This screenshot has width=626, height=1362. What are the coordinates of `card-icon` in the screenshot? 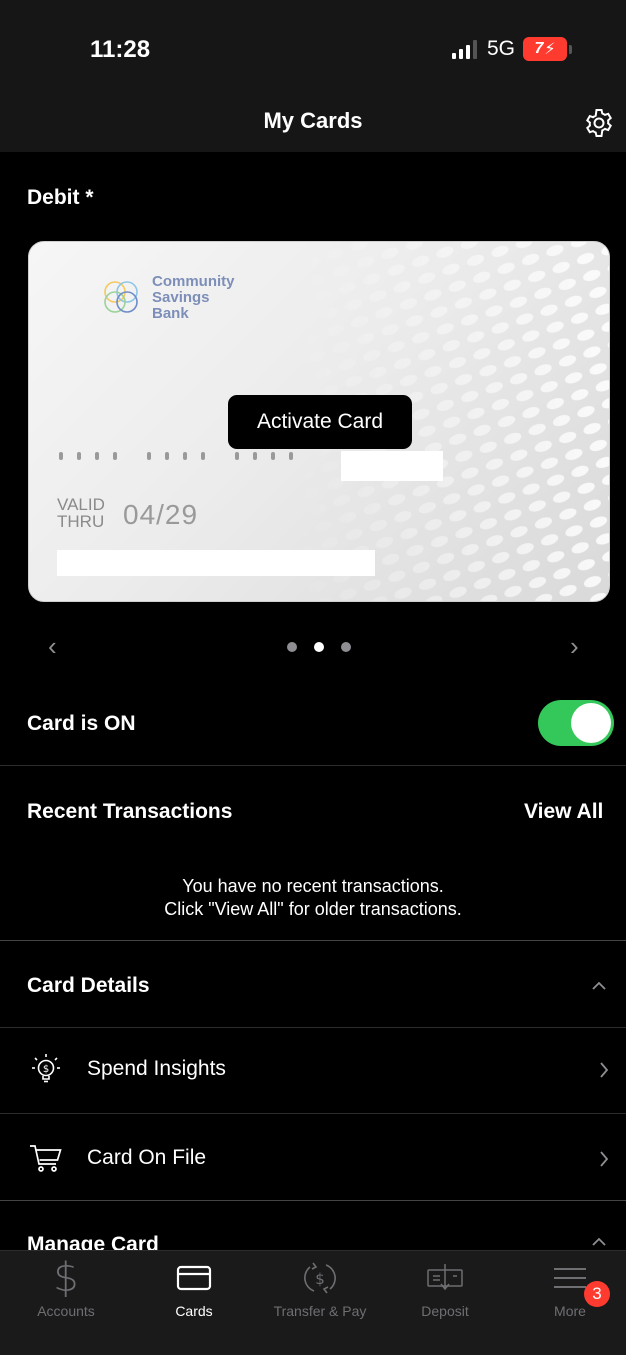 It's located at (194, 1278).